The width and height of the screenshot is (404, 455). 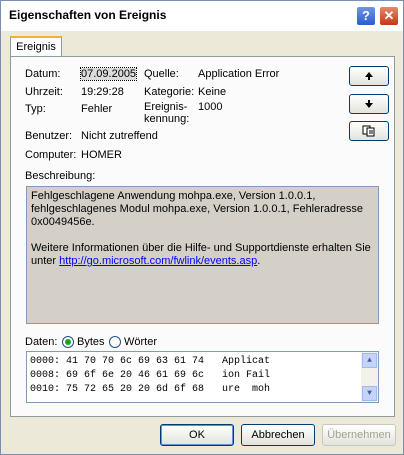 What do you see at coordinates (140, 342) in the screenshot?
I see `woerter-radio-label: Wörter` at bounding box center [140, 342].